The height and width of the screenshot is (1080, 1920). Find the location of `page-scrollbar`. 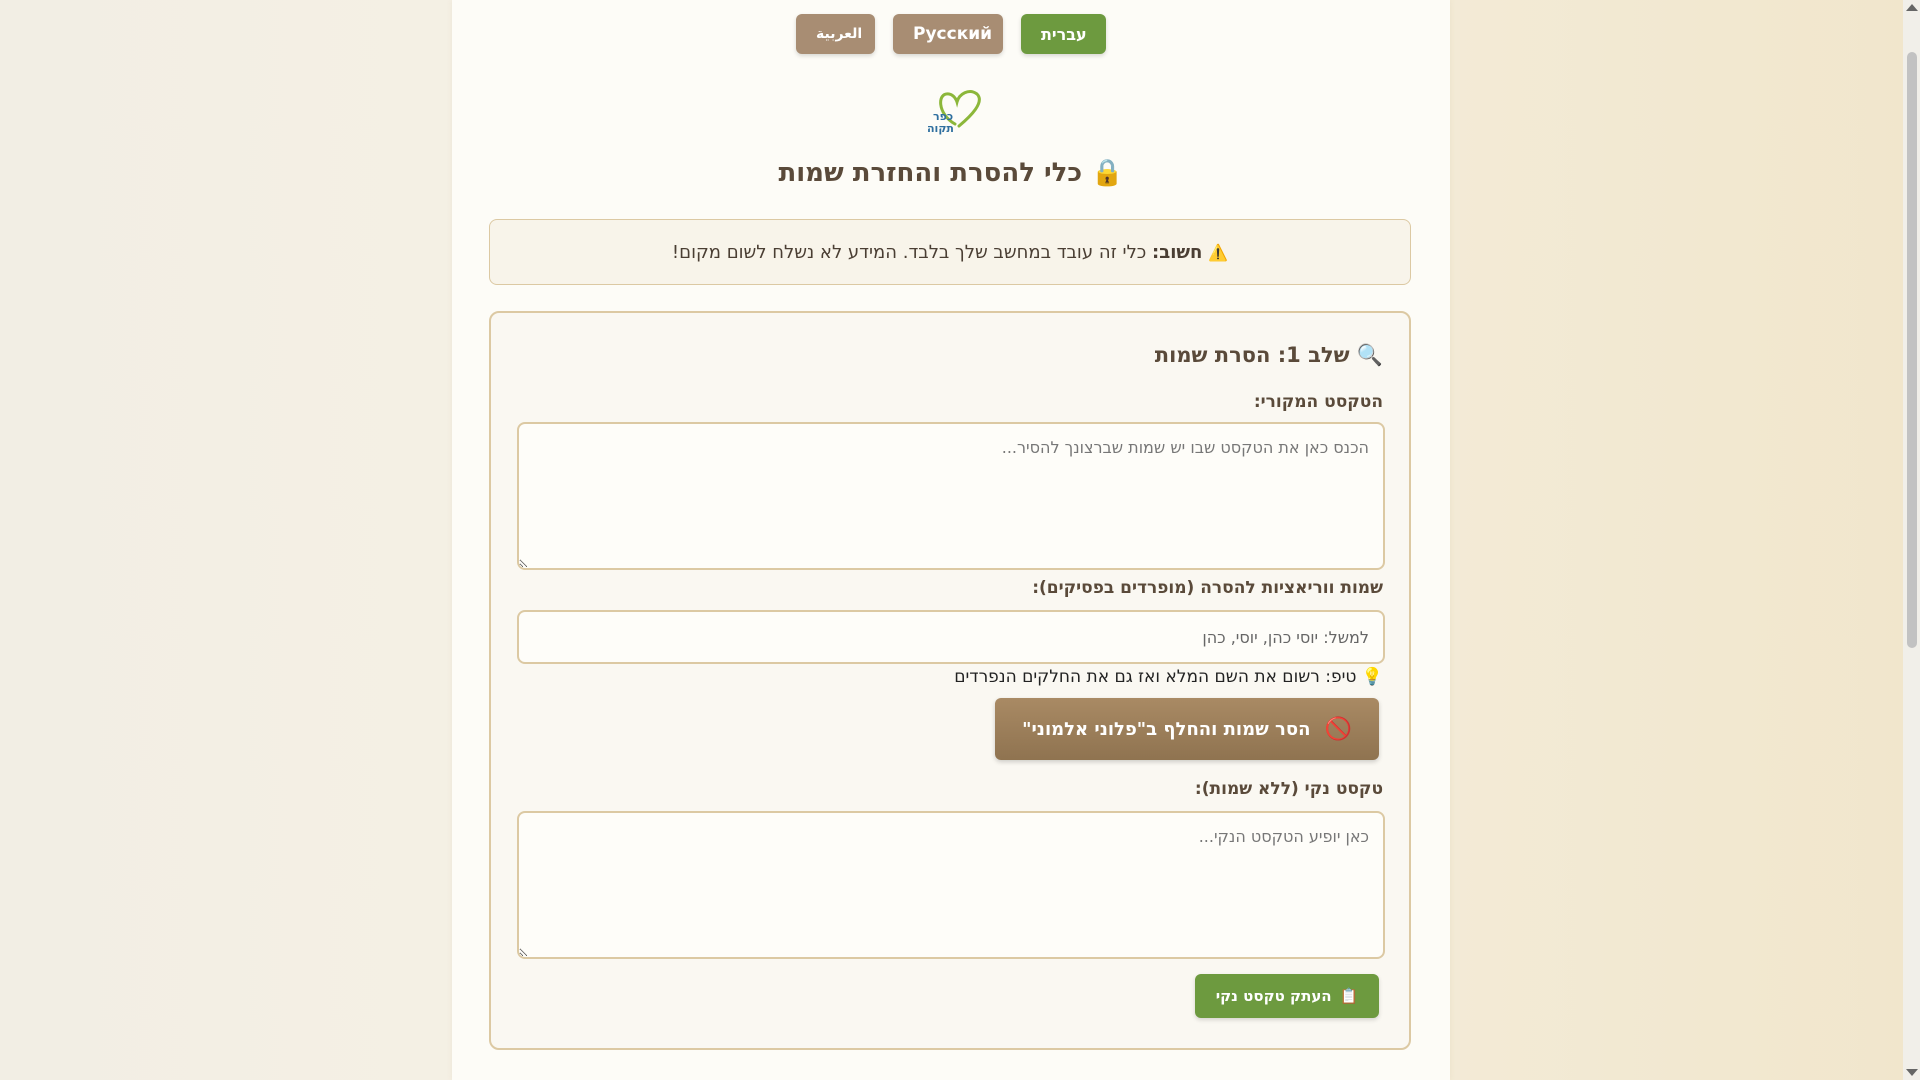

page-scrollbar is located at coordinates (1911, 540).